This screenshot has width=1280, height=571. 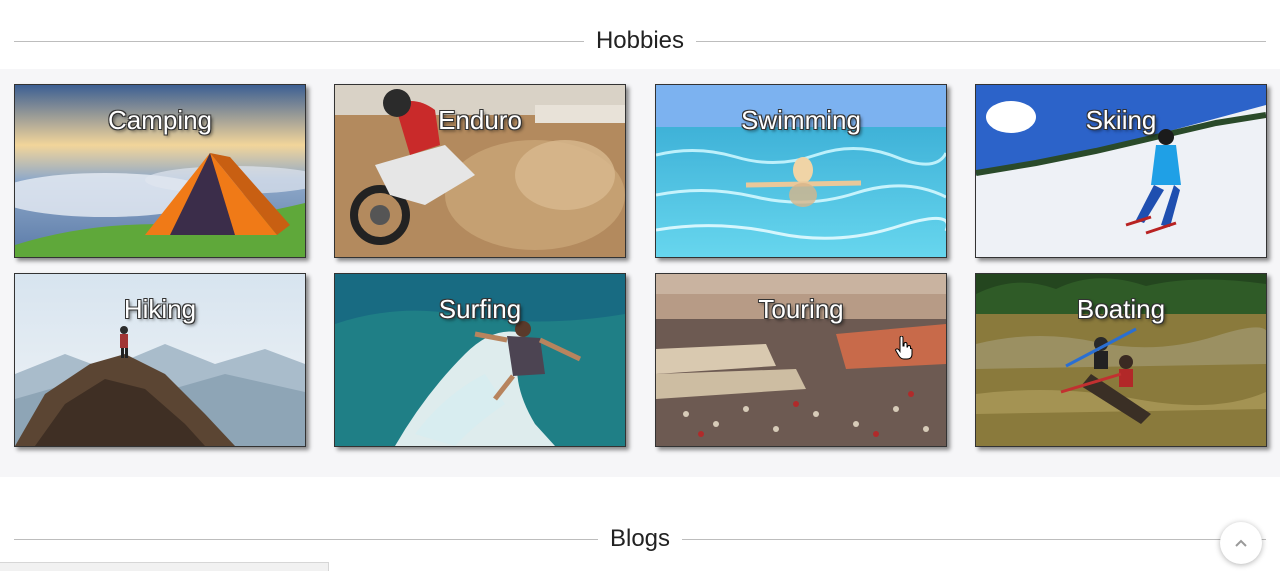 I want to click on hobby-label: Swimming, so click(x=801, y=120).